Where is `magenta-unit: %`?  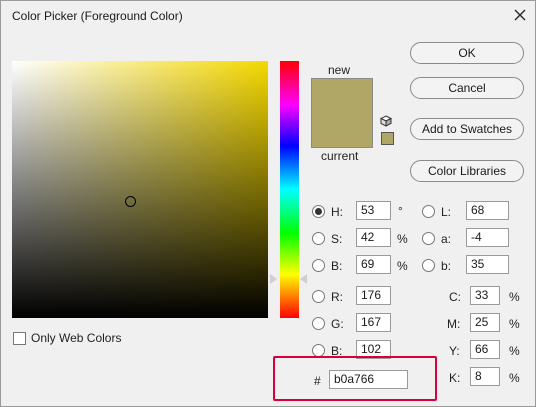
magenta-unit: % is located at coordinates (514, 324).